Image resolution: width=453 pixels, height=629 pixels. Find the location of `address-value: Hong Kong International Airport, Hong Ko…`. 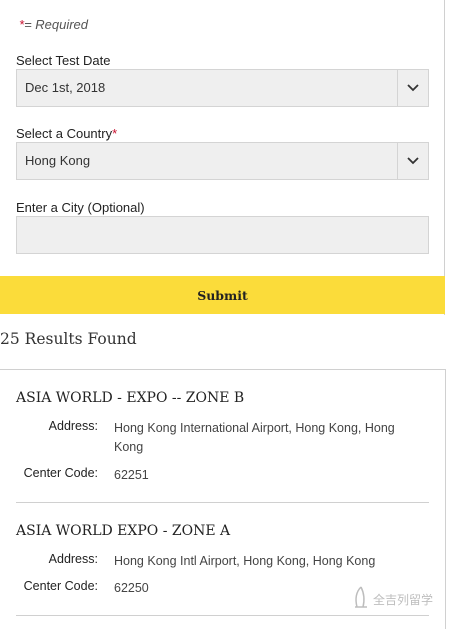

address-value: Hong Kong International Airport, Hong Ko… is located at coordinates (254, 437).